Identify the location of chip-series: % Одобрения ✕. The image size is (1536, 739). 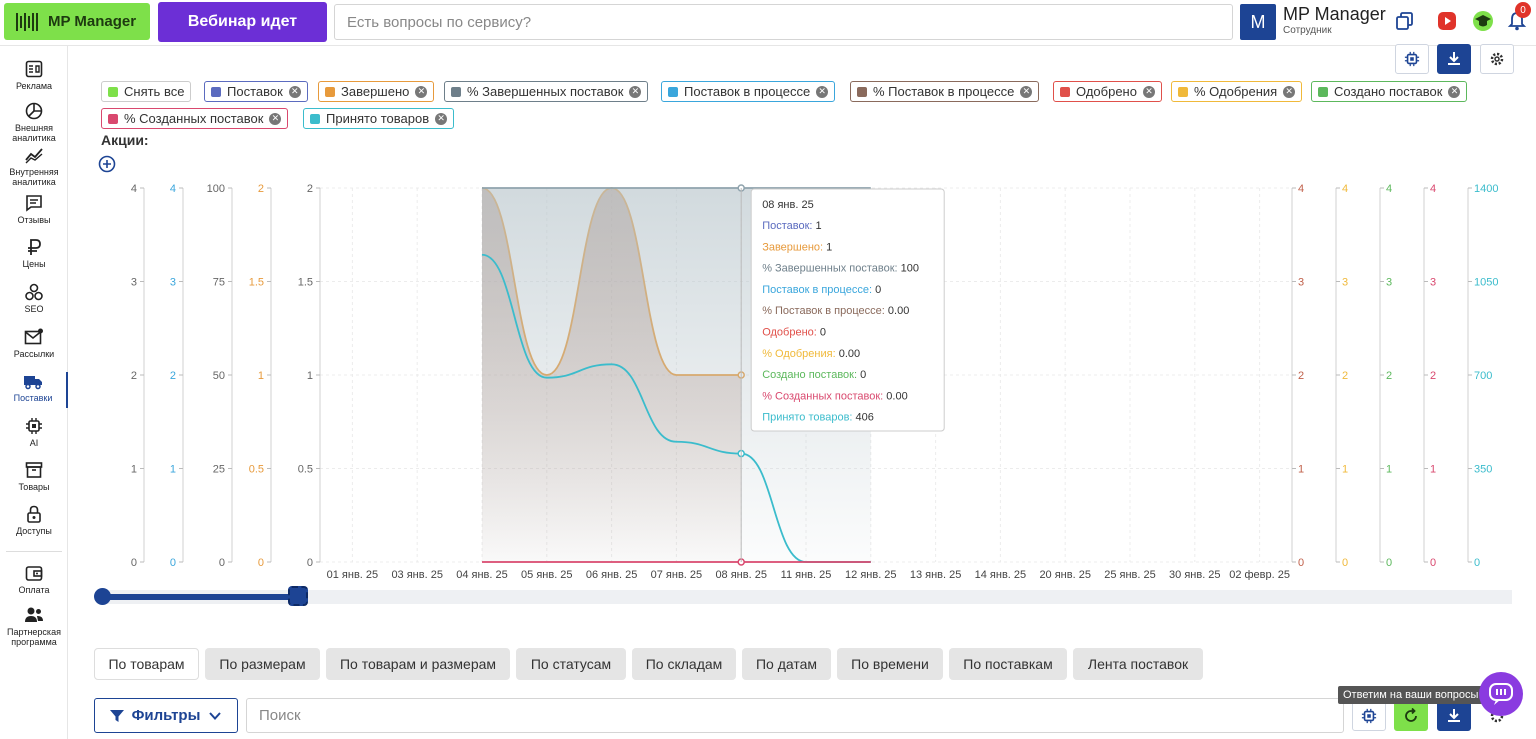
(1237, 91).